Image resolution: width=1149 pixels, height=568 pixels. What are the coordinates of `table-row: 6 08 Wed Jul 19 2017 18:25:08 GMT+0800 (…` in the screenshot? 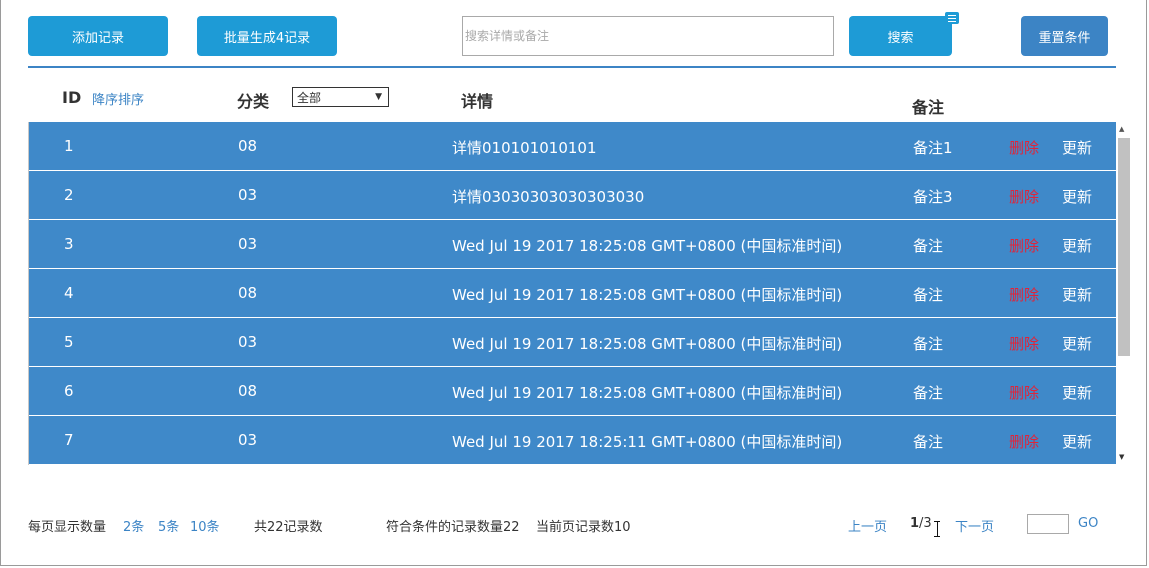 It's located at (572, 391).